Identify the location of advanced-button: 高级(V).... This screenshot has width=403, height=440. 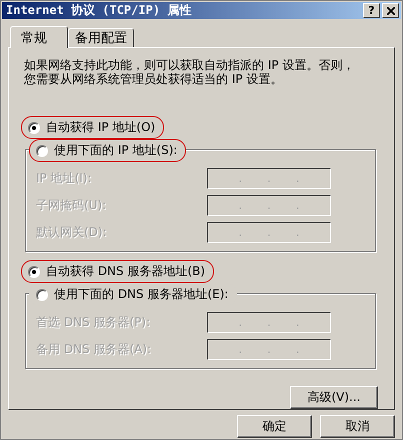
(334, 397).